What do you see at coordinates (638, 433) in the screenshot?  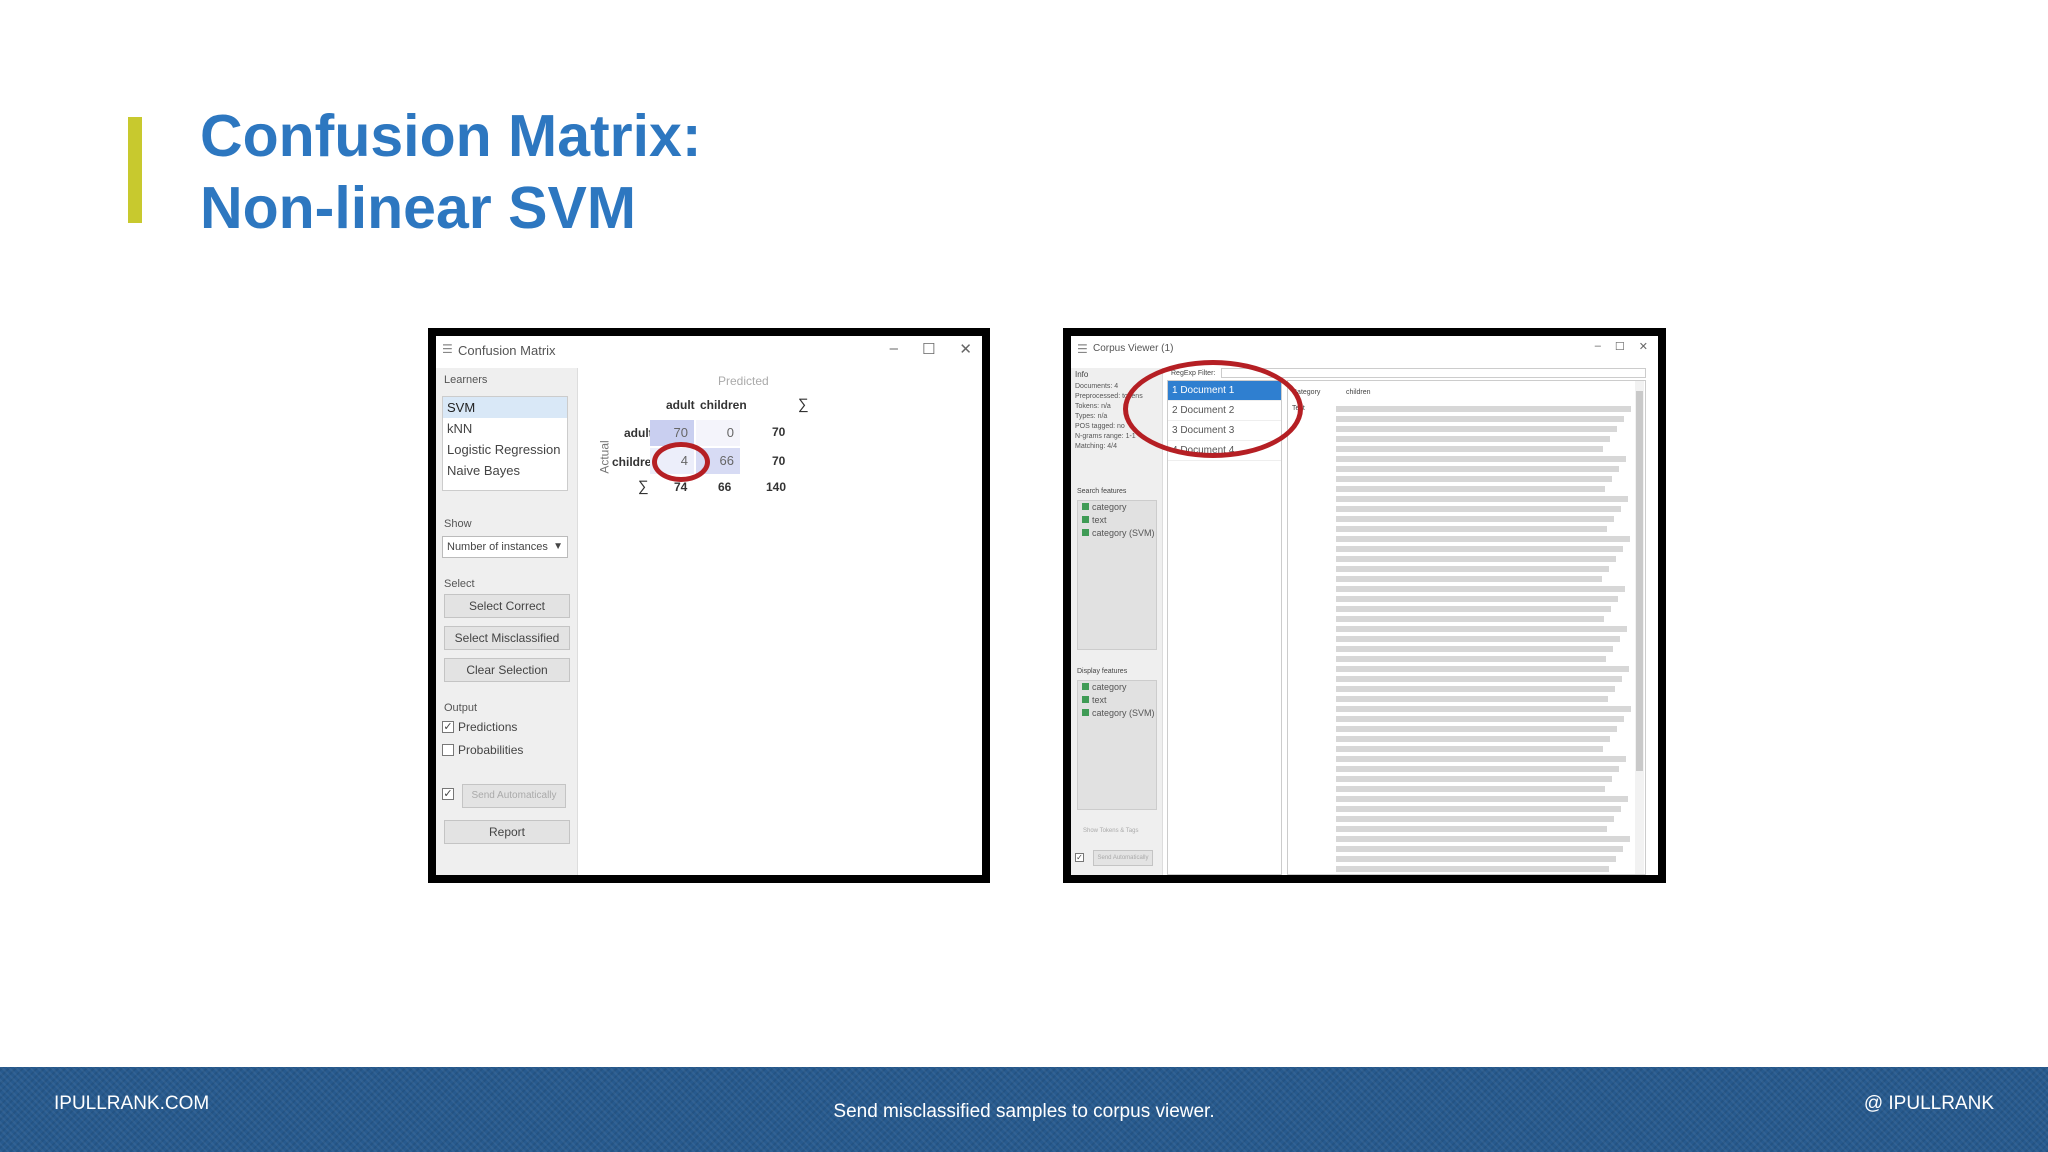 I see `row-header-adult: adult` at bounding box center [638, 433].